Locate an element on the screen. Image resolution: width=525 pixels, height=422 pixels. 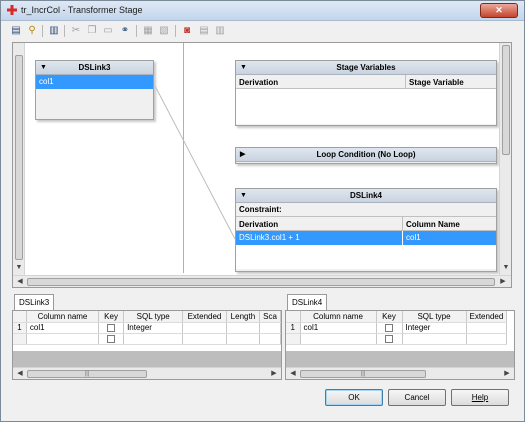
right-vertical-scrollbar: ▼ is located at coordinates (505, 159).